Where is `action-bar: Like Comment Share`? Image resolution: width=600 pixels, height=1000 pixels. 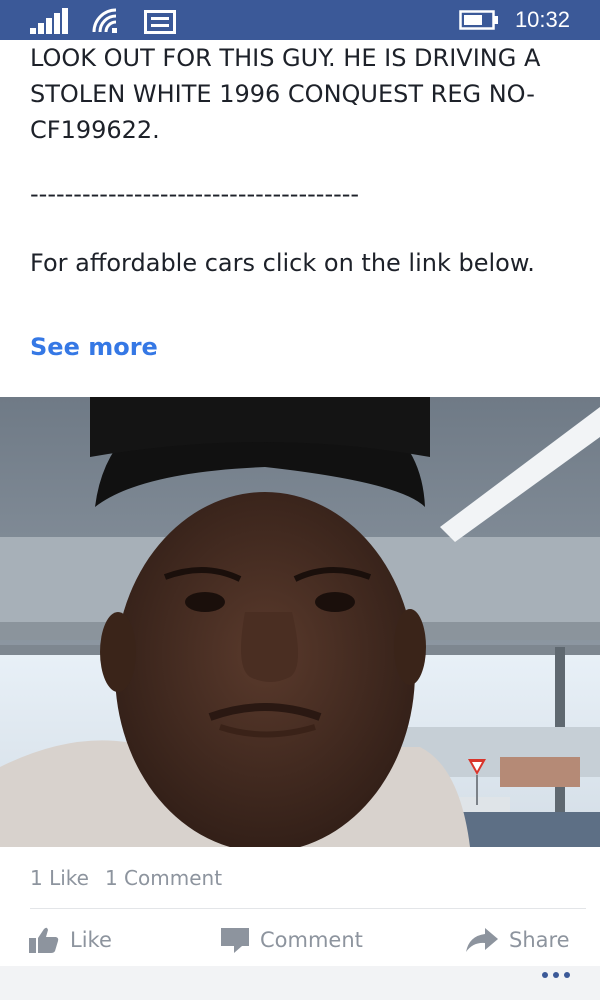
action-bar: Like Comment Share is located at coordinates (300, 940).